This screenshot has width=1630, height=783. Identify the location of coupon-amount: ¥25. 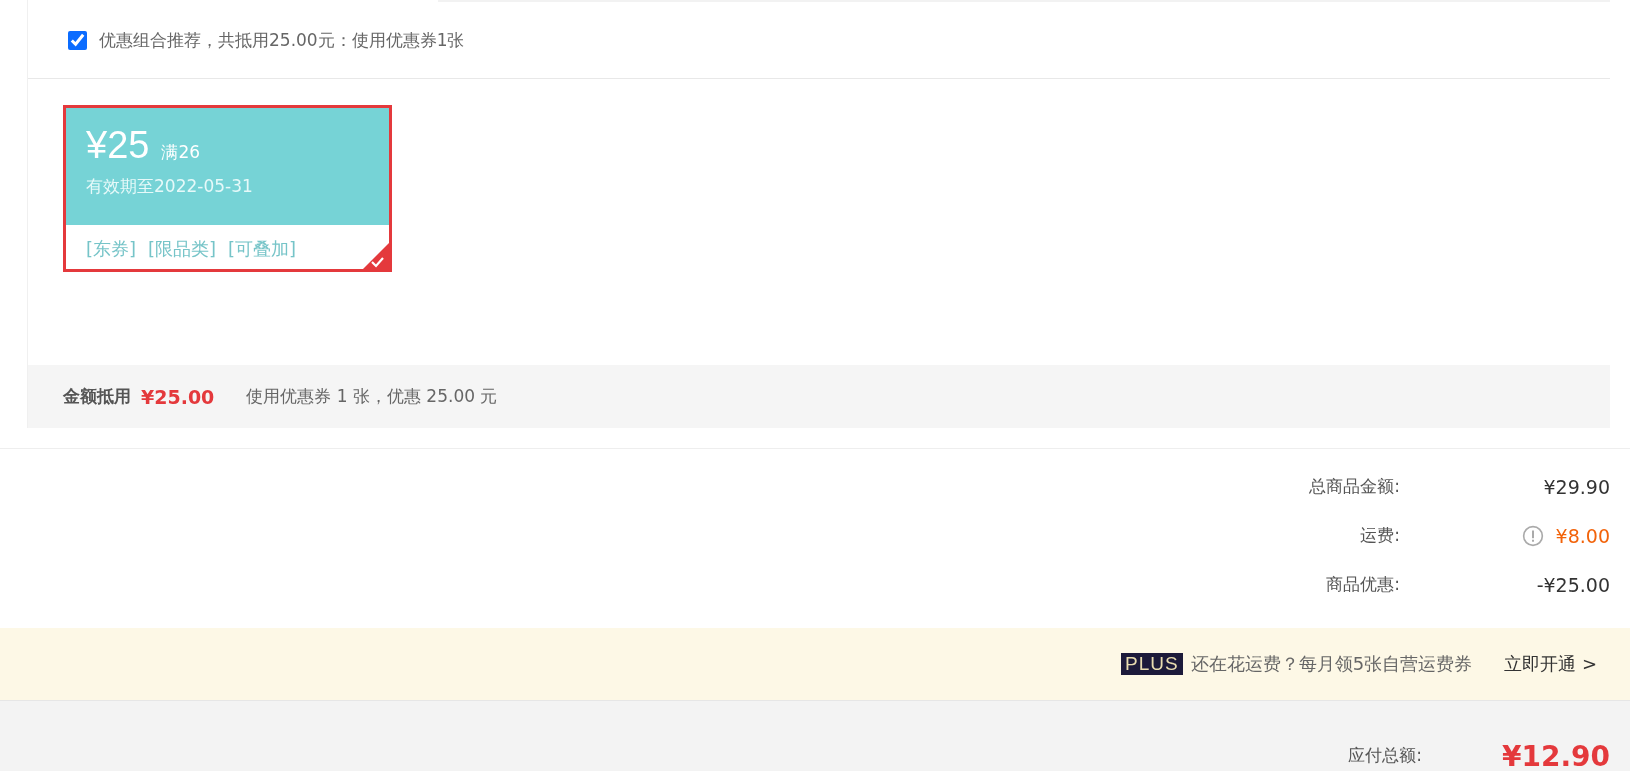
(118, 145).